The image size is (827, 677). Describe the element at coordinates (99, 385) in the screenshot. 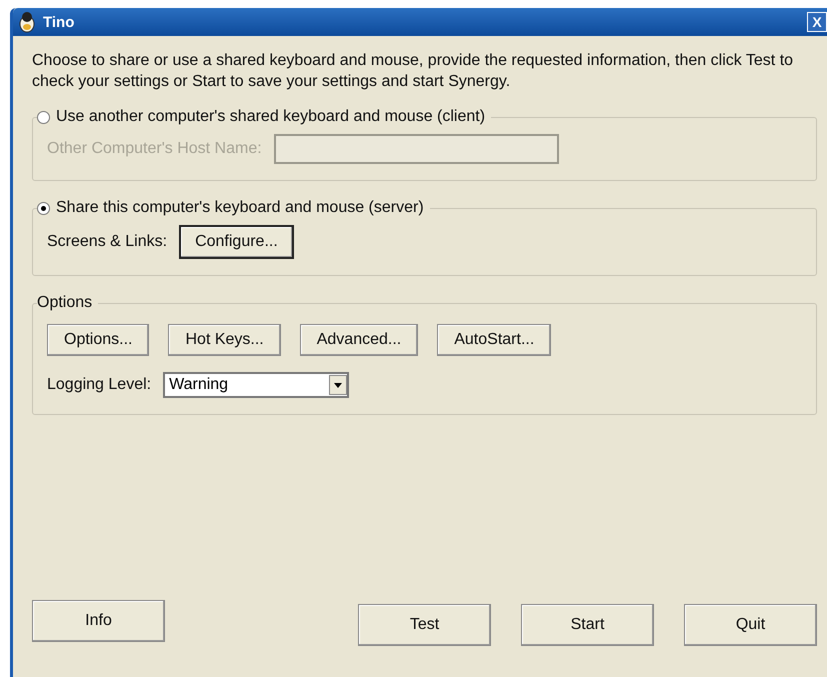

I see `field-label: Logging Level:` at that location.